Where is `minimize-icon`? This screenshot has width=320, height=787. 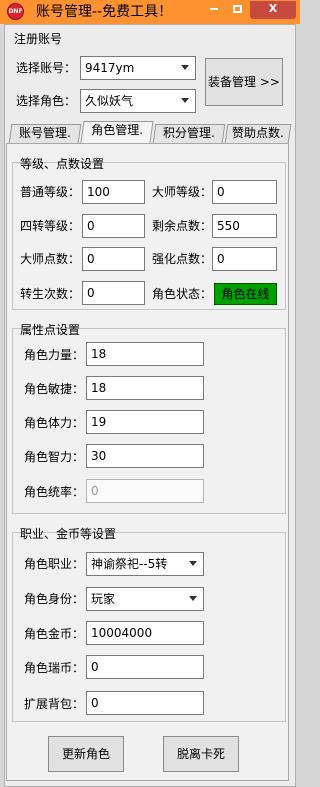 minimize-icon is located at coordinates (214, 9).